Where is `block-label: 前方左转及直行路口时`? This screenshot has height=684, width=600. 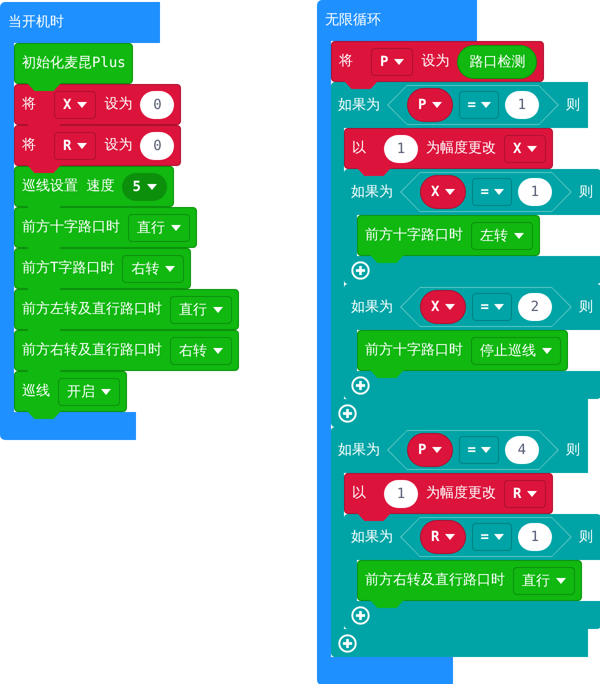
block-label: 前方左转及直行路口时 is located at coordinates (92, 309).